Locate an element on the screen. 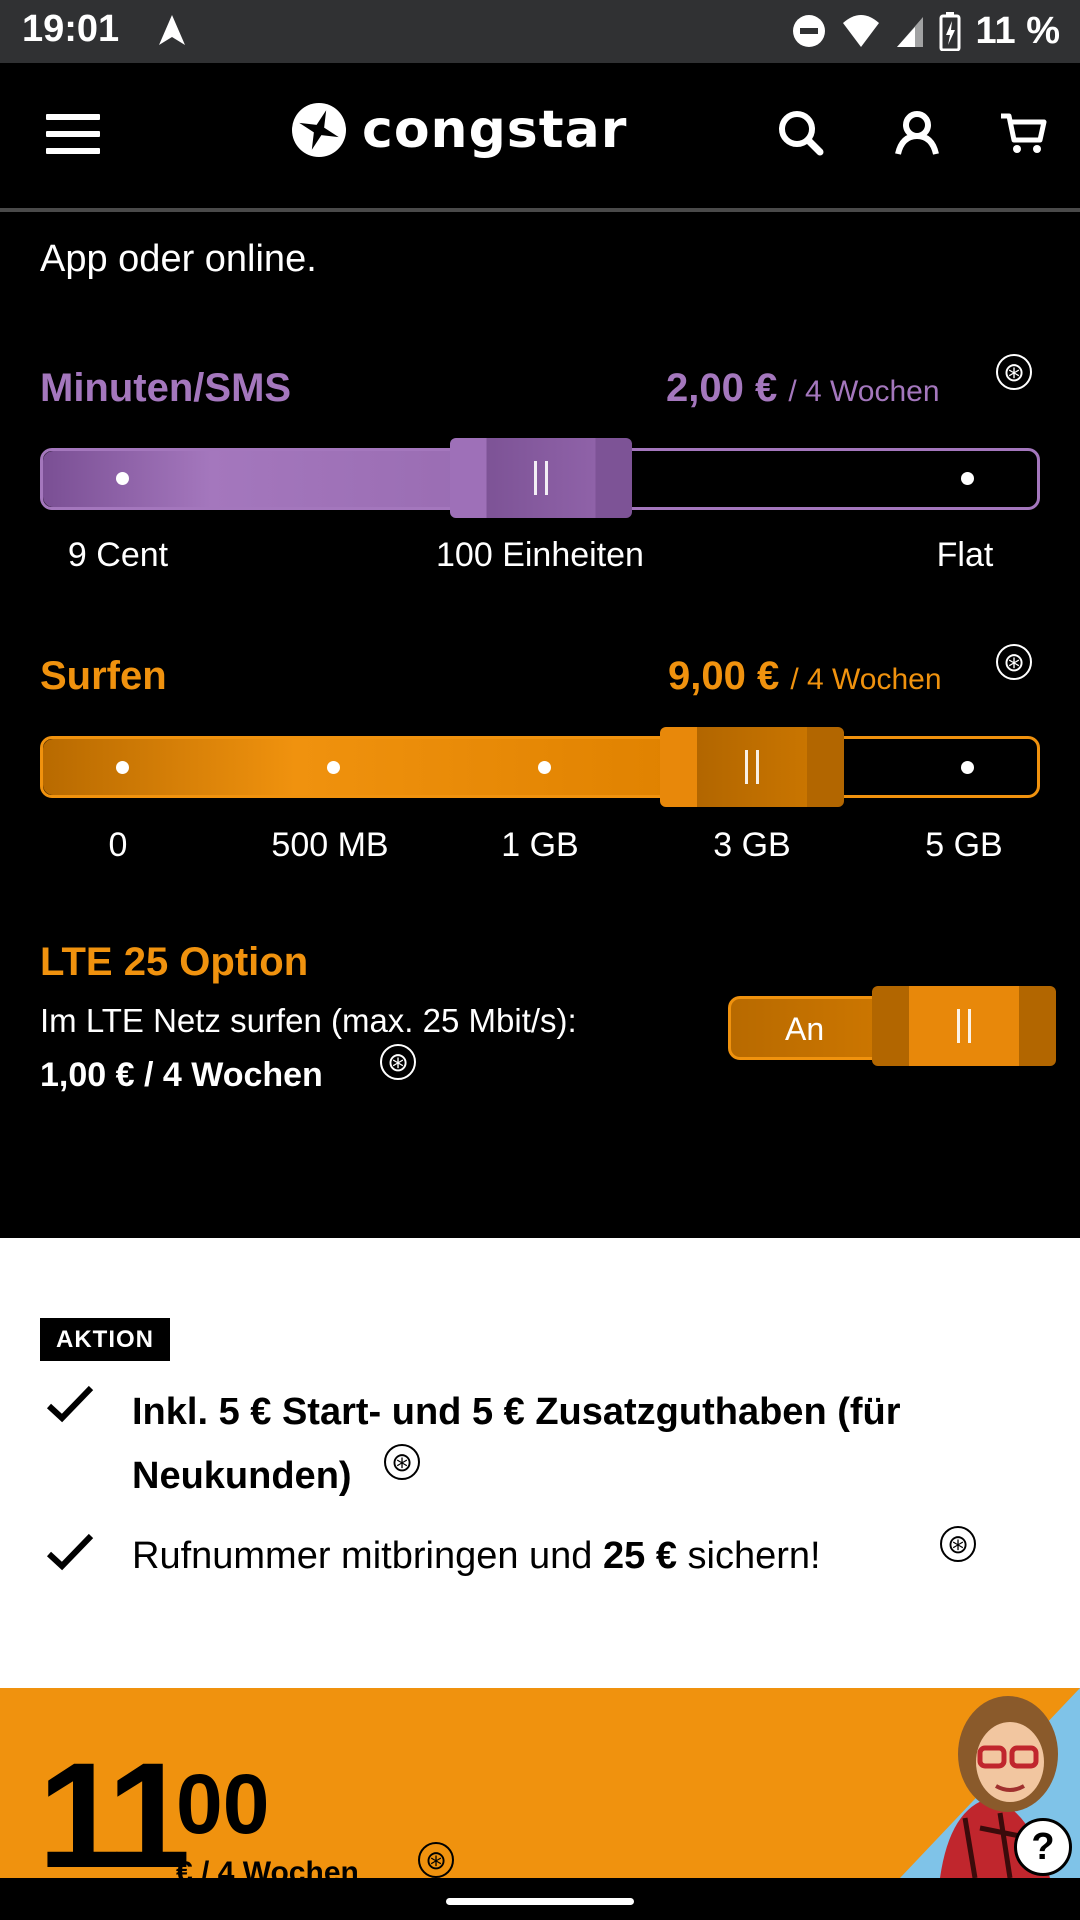 The image size is (1080, 1920). search-icon is located at coordinates (801, 133).